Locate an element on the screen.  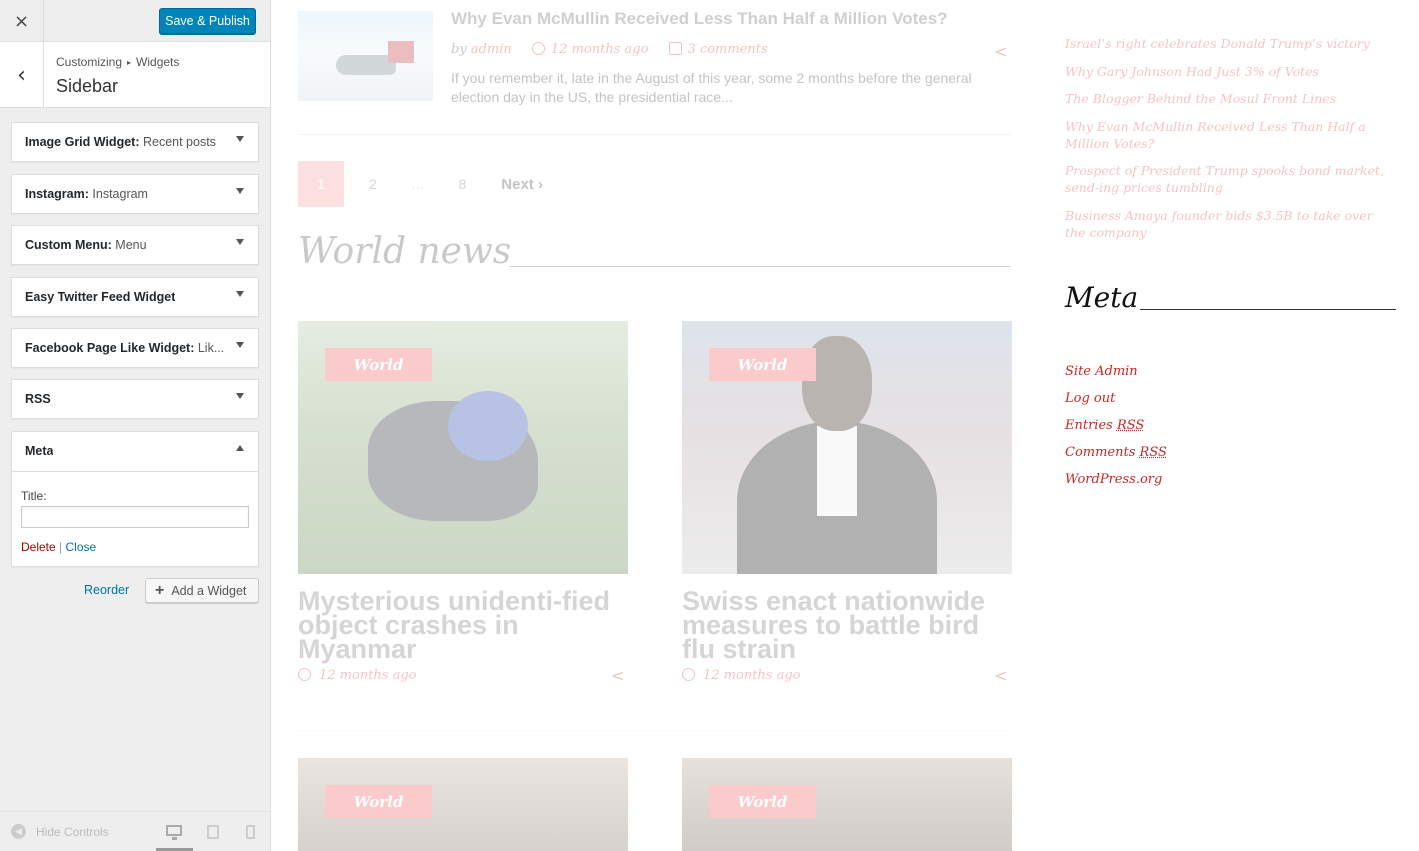
pagination: 1 2 ... 8 Next › is located at coordinates (420, 184).